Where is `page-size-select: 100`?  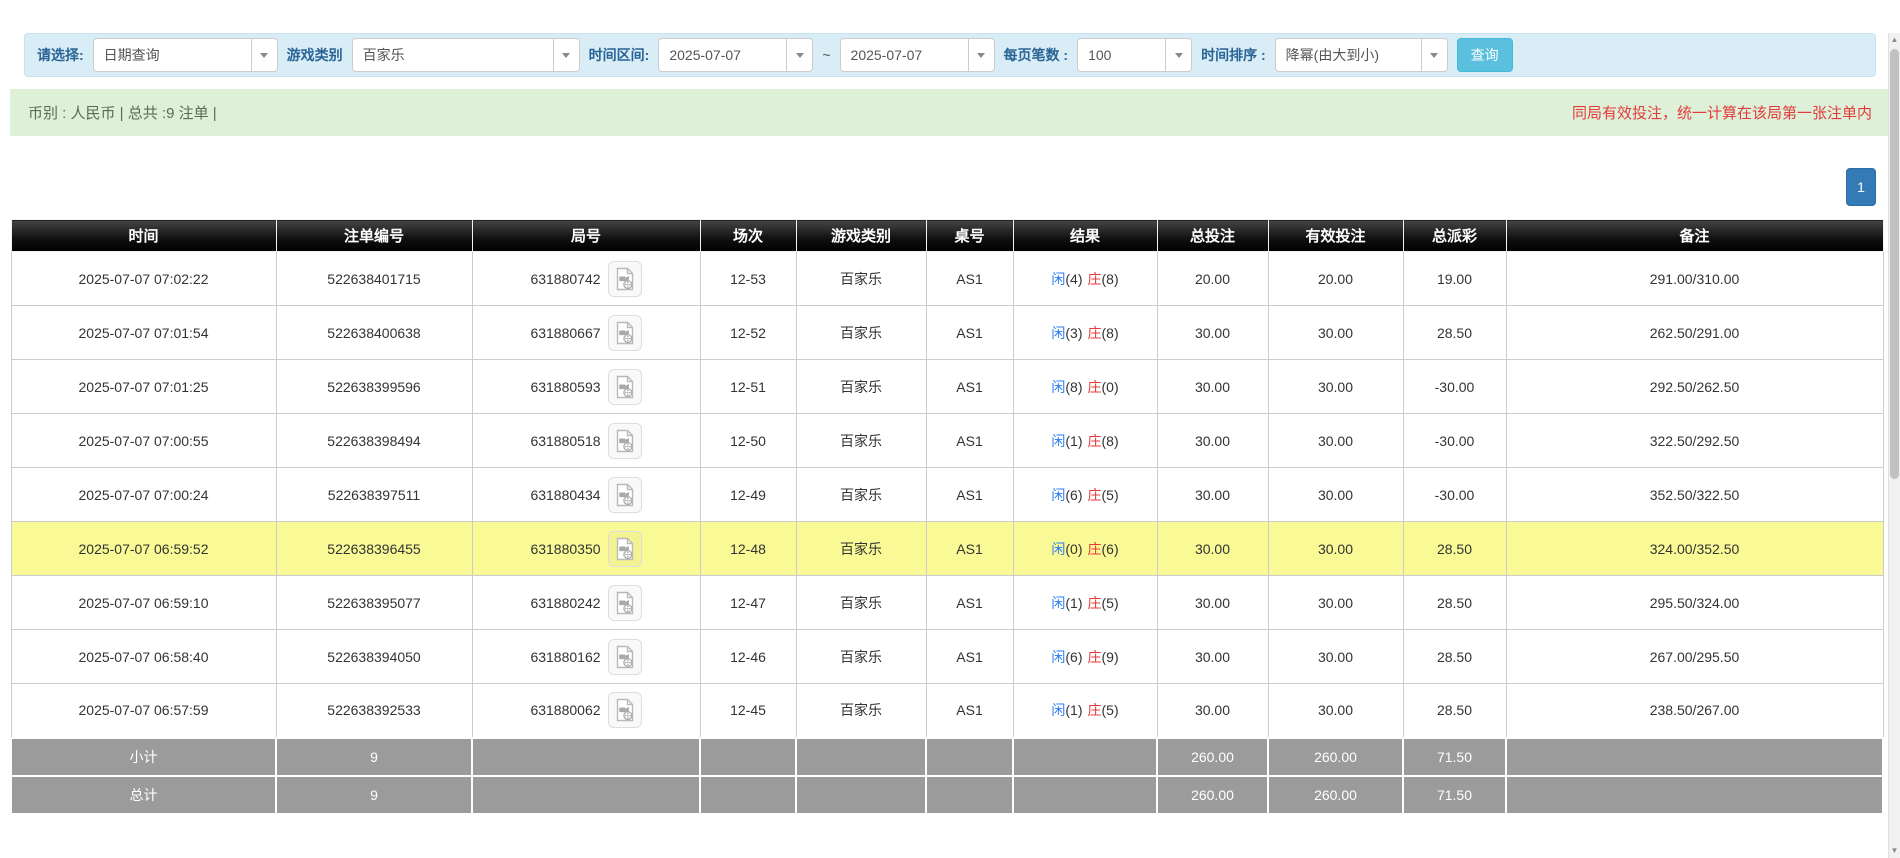 page-size-select: 100 is located at coordinates (1135, 55).